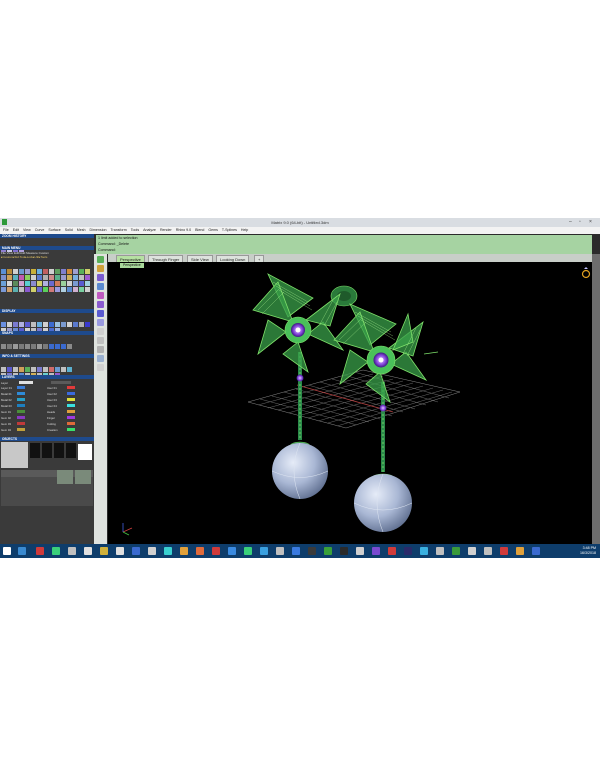  I want to click on snap-quad-icon, so click(51, 346).